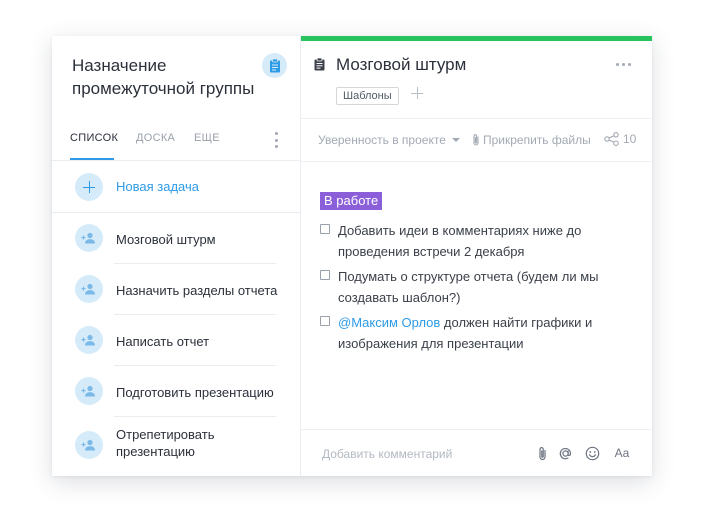 The width and height of the screenshot is (704, 512). What do you see at coordinates (476, 38) in the screenshot?
I see `progress-bar` at bounding box center [476, 38].